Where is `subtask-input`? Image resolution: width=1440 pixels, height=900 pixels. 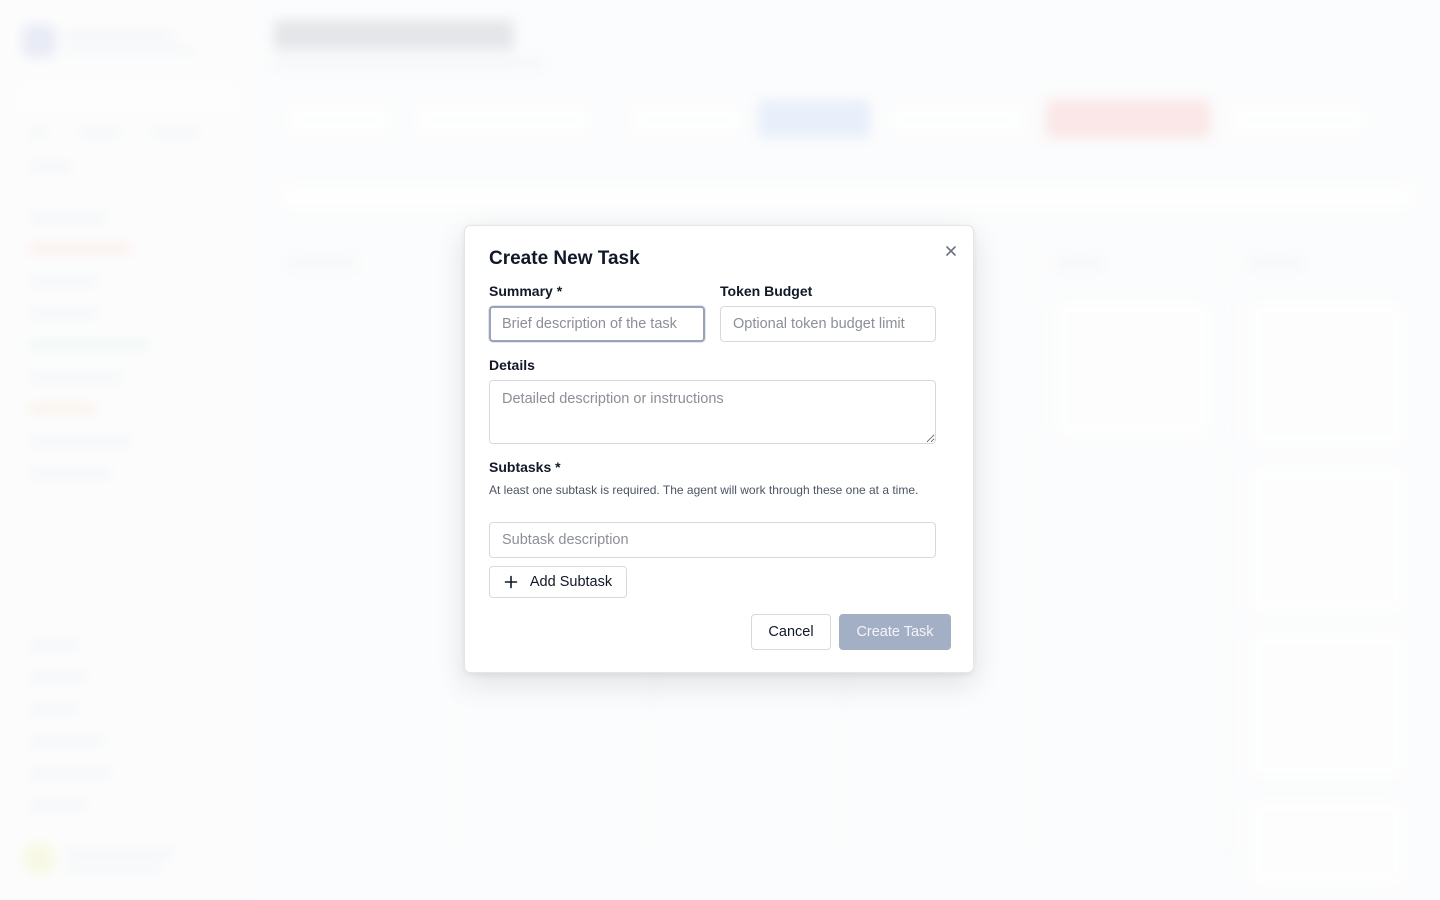
subtask-input is located at coordinates (712, 540).